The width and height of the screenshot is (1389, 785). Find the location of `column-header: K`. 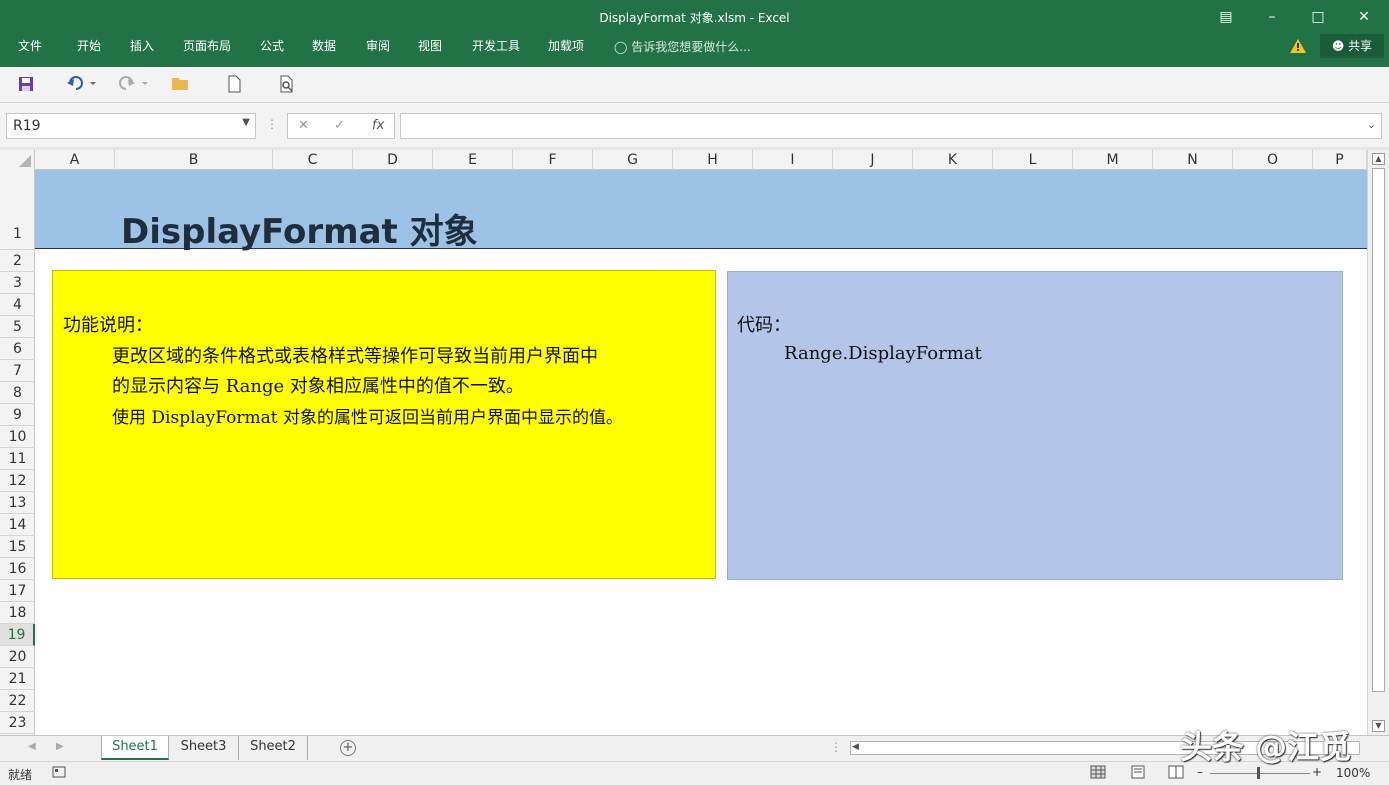

column-header: K is located at coordinates (953, 160).